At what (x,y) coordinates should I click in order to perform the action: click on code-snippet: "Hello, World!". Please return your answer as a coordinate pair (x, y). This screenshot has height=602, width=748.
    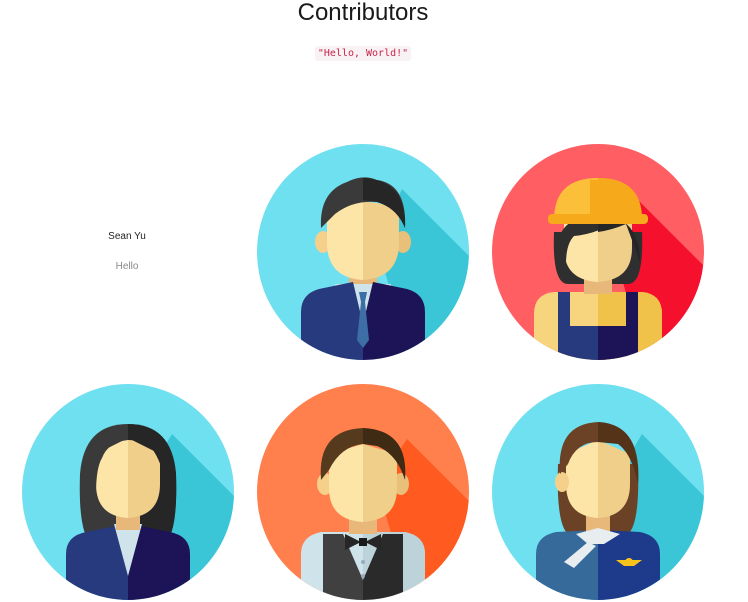
    Looking at the image, I should click on (363, 53).